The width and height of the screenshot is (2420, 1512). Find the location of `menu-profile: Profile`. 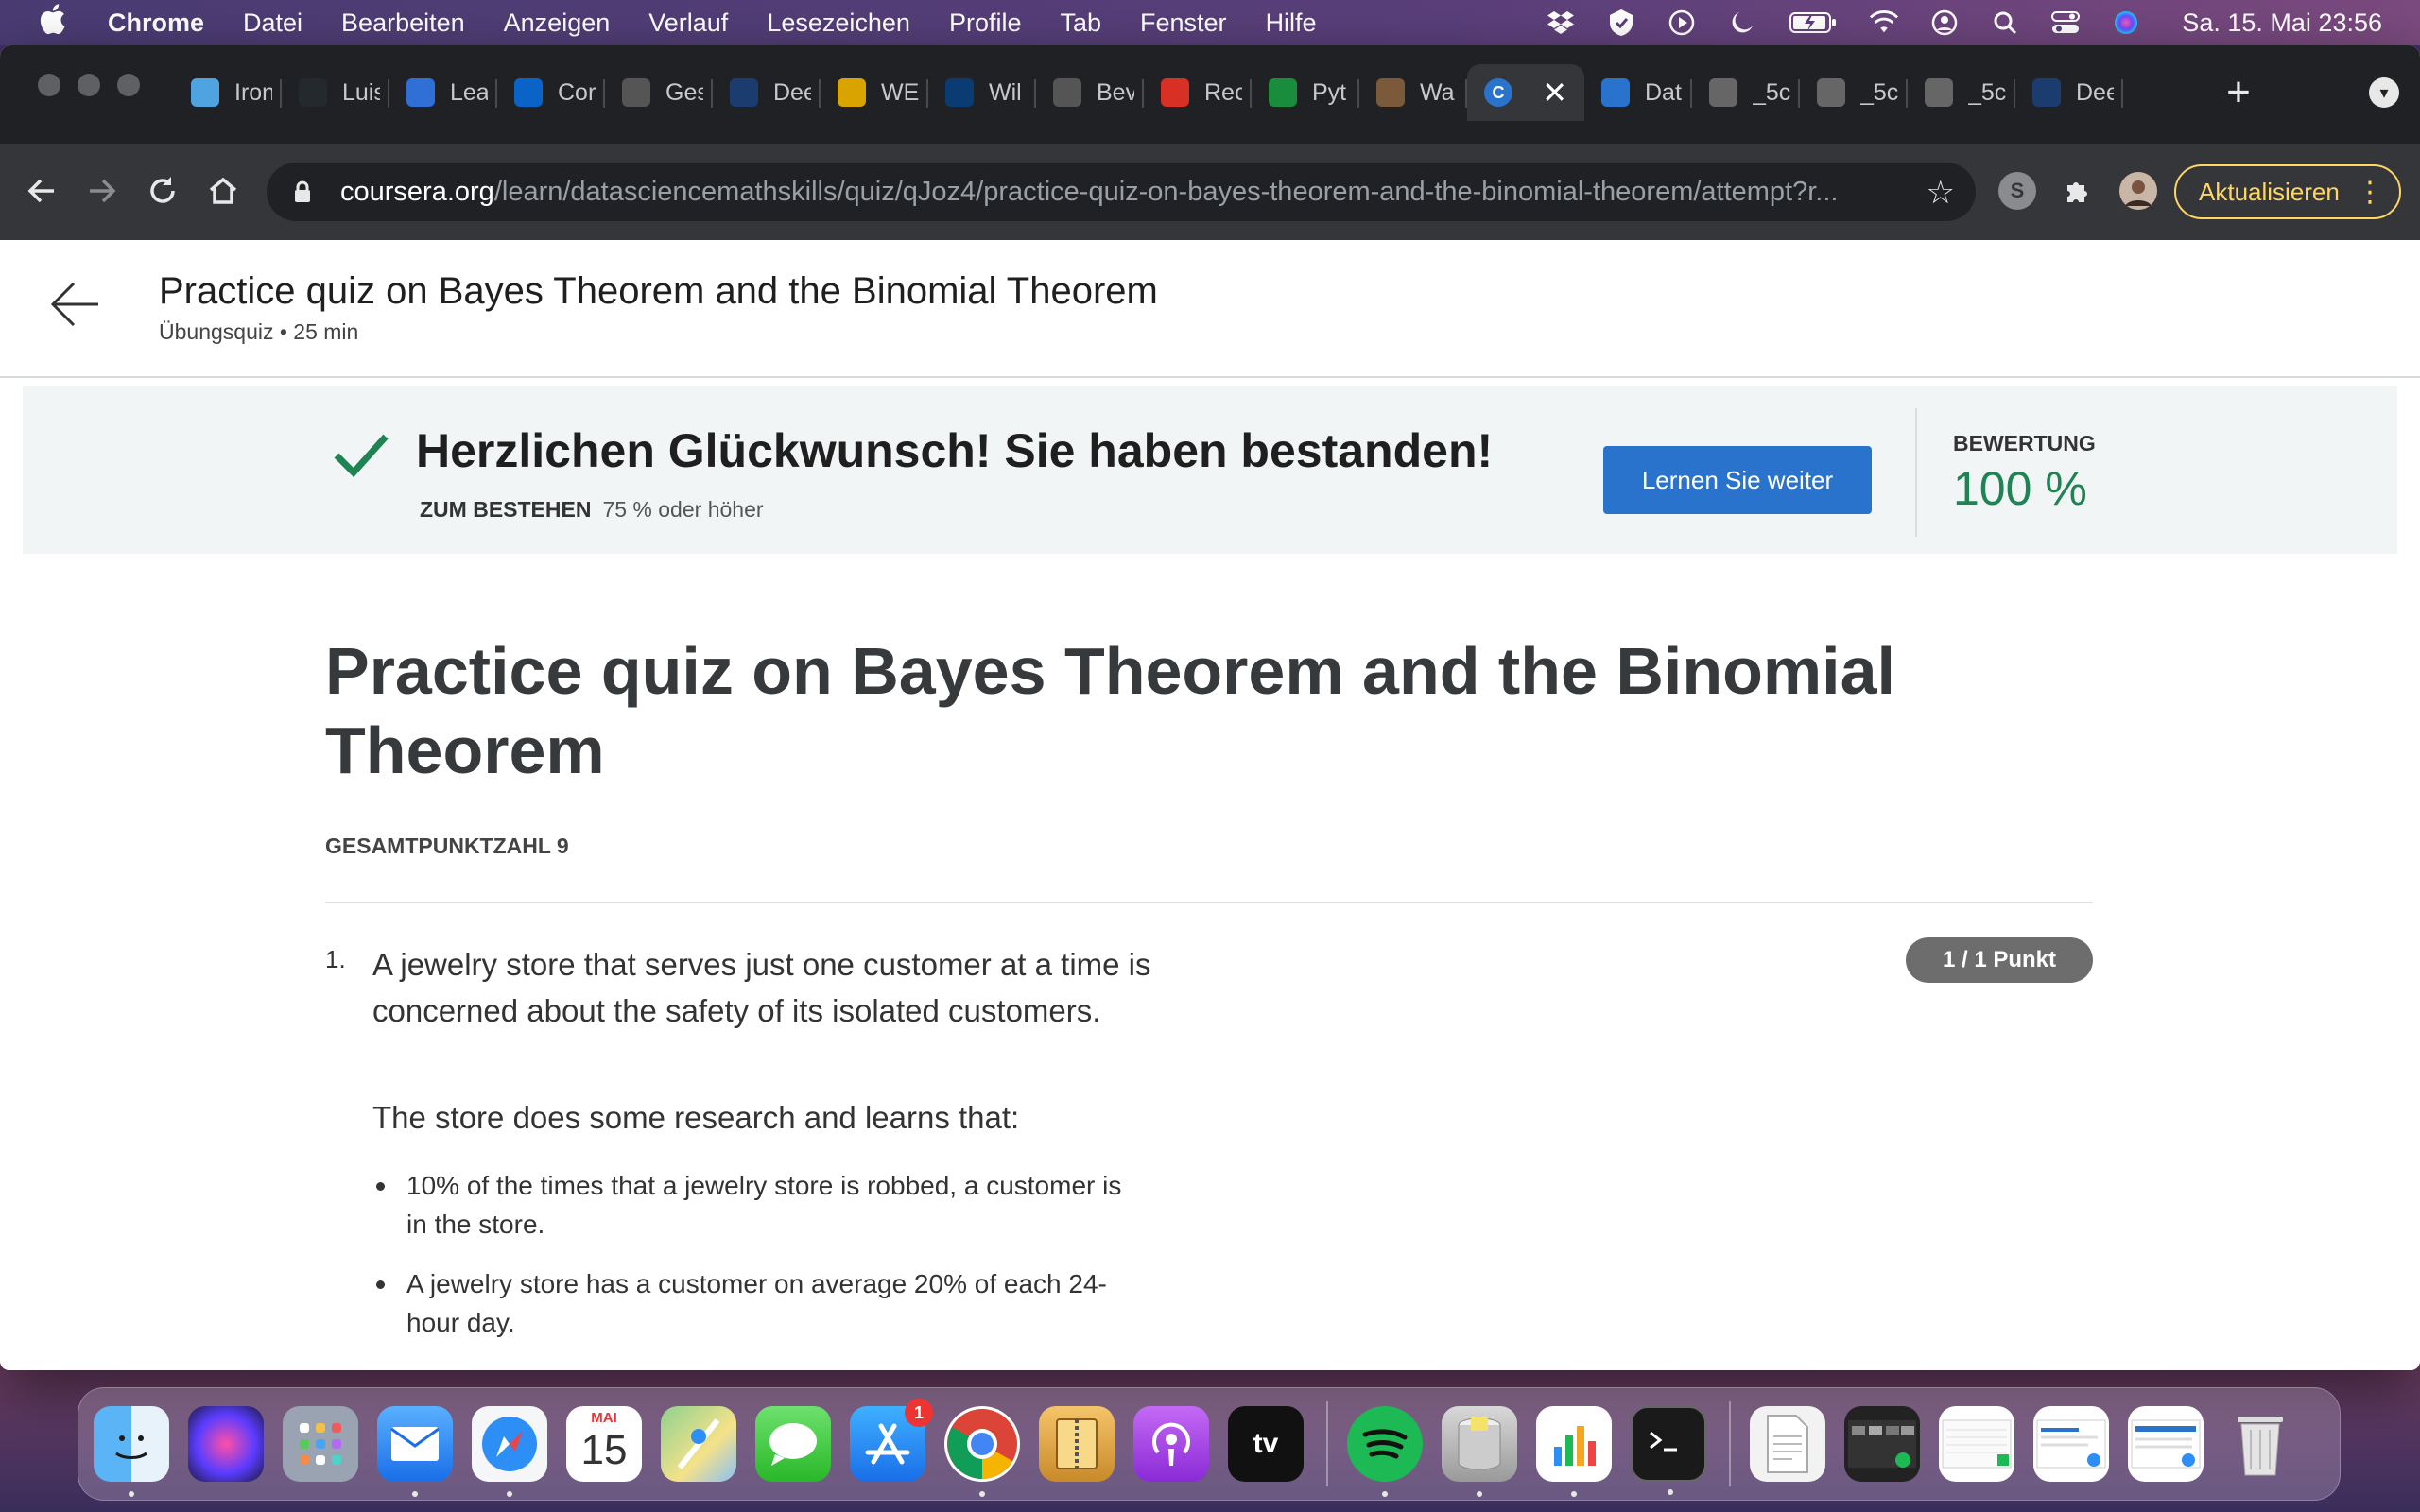

menu-profile: Profile is located at coordinates (985, 23).